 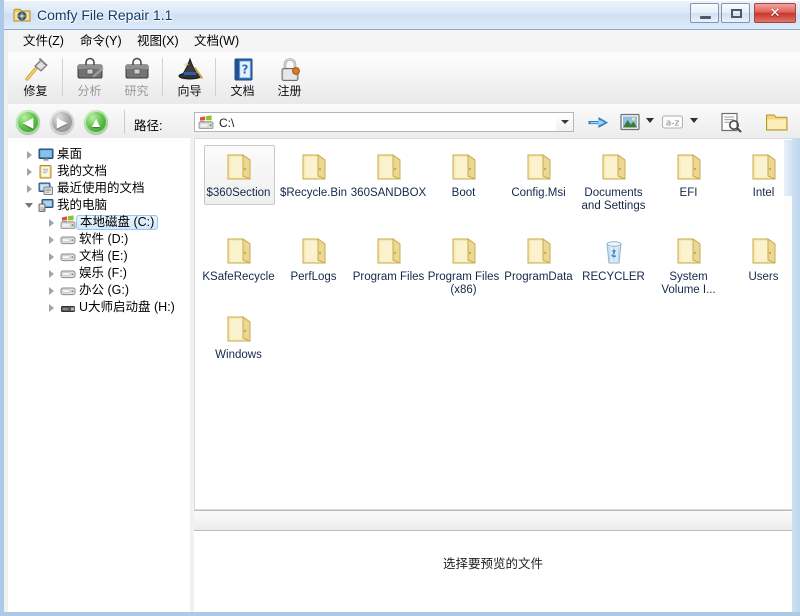 I want to click on up-button: ▲, so click(x=96, y=122).